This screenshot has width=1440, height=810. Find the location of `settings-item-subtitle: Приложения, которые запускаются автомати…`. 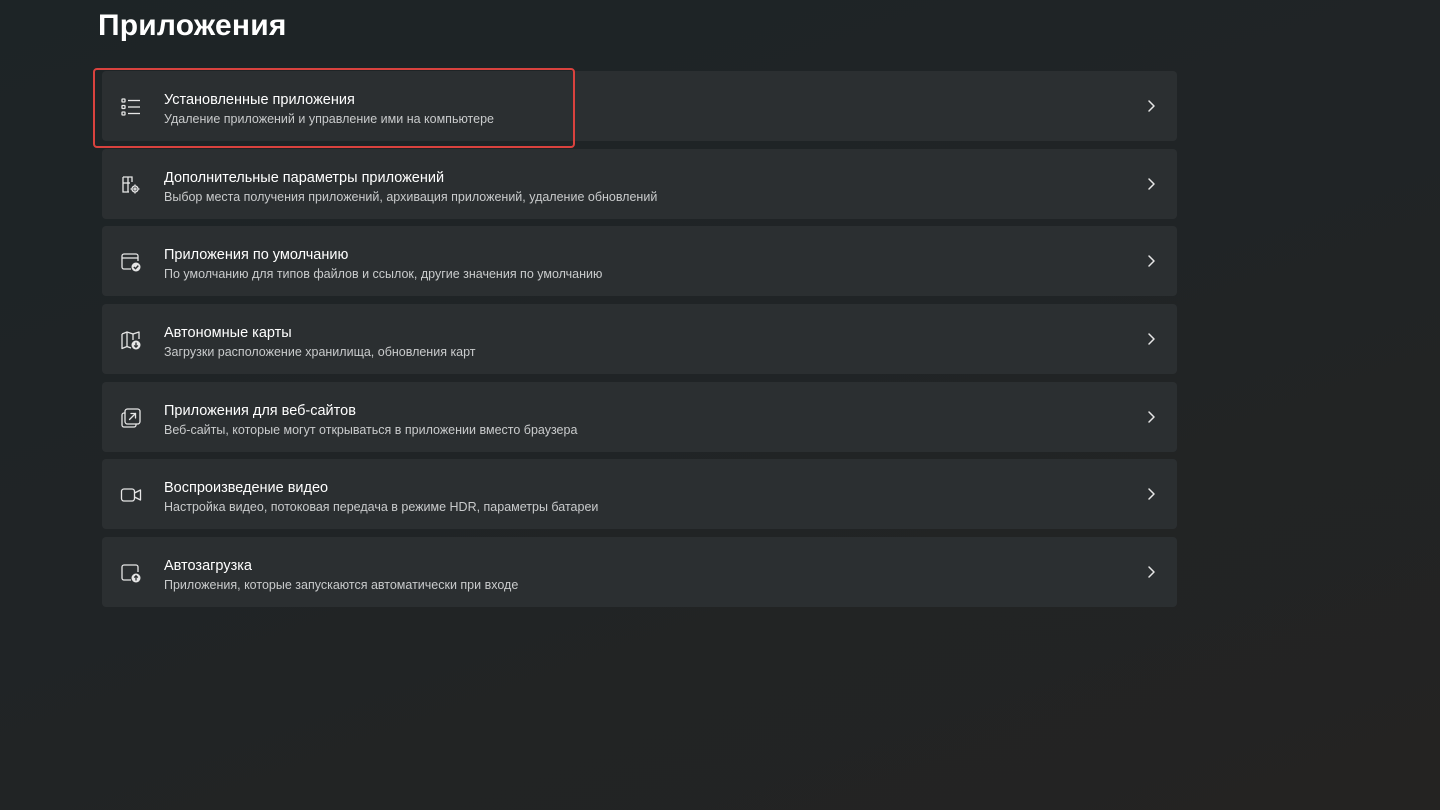

settings-item-subtitle: Приложения, которые запускаются автомати… is located at coordinates (341, 585).